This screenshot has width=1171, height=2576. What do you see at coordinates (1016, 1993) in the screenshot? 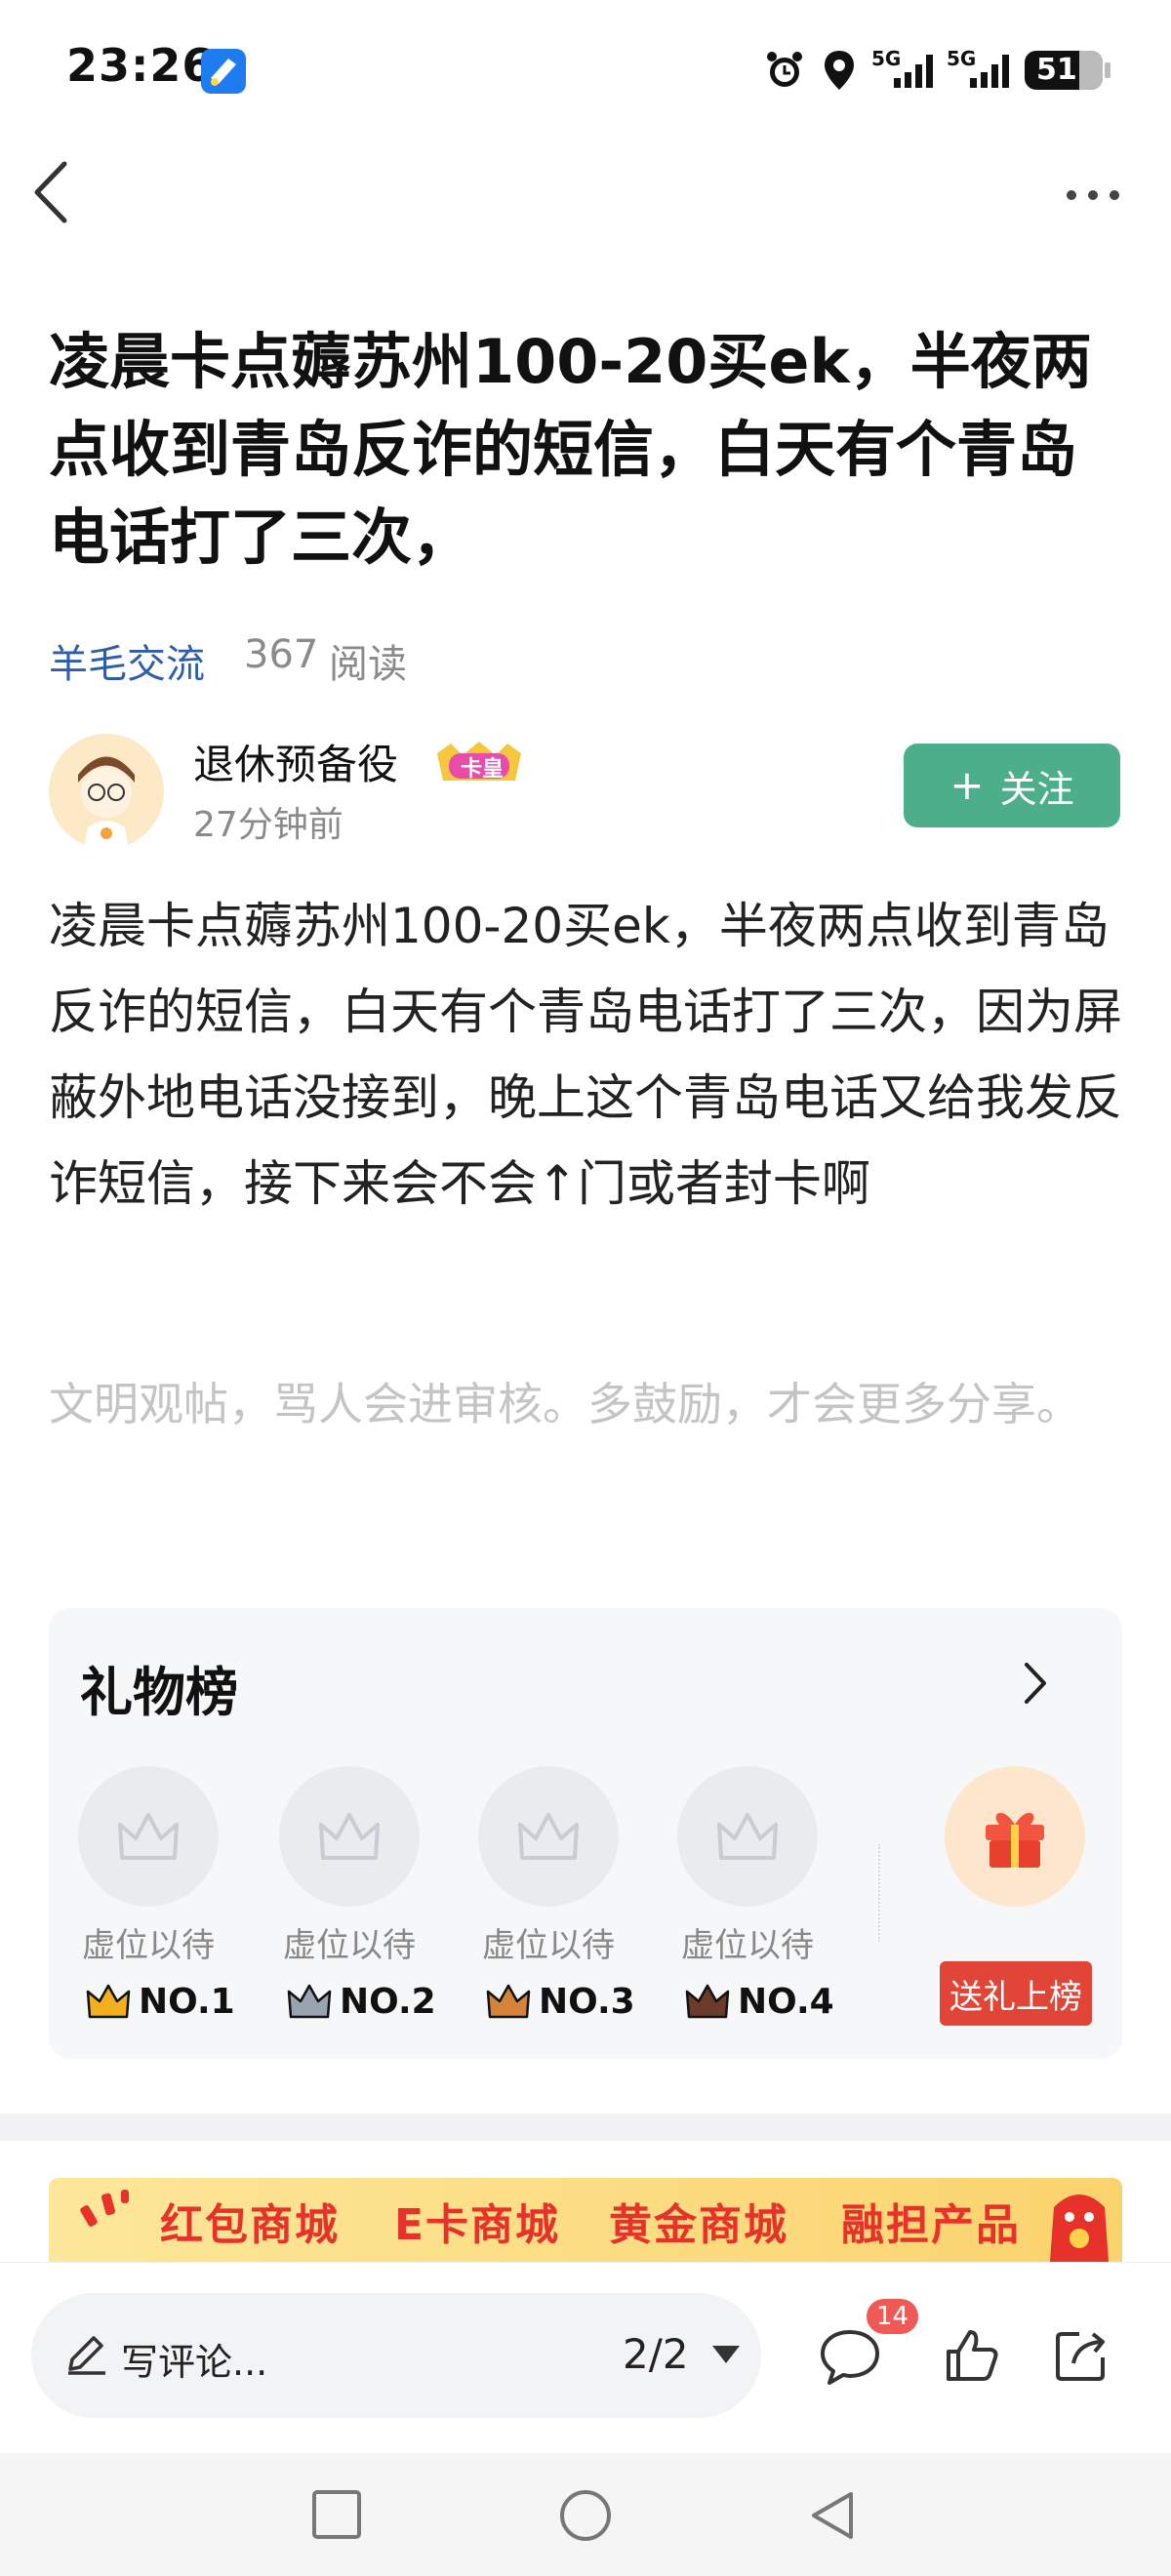
I see `send-gift-button: 送礼上榜` at bounding box center [1016, 1993].